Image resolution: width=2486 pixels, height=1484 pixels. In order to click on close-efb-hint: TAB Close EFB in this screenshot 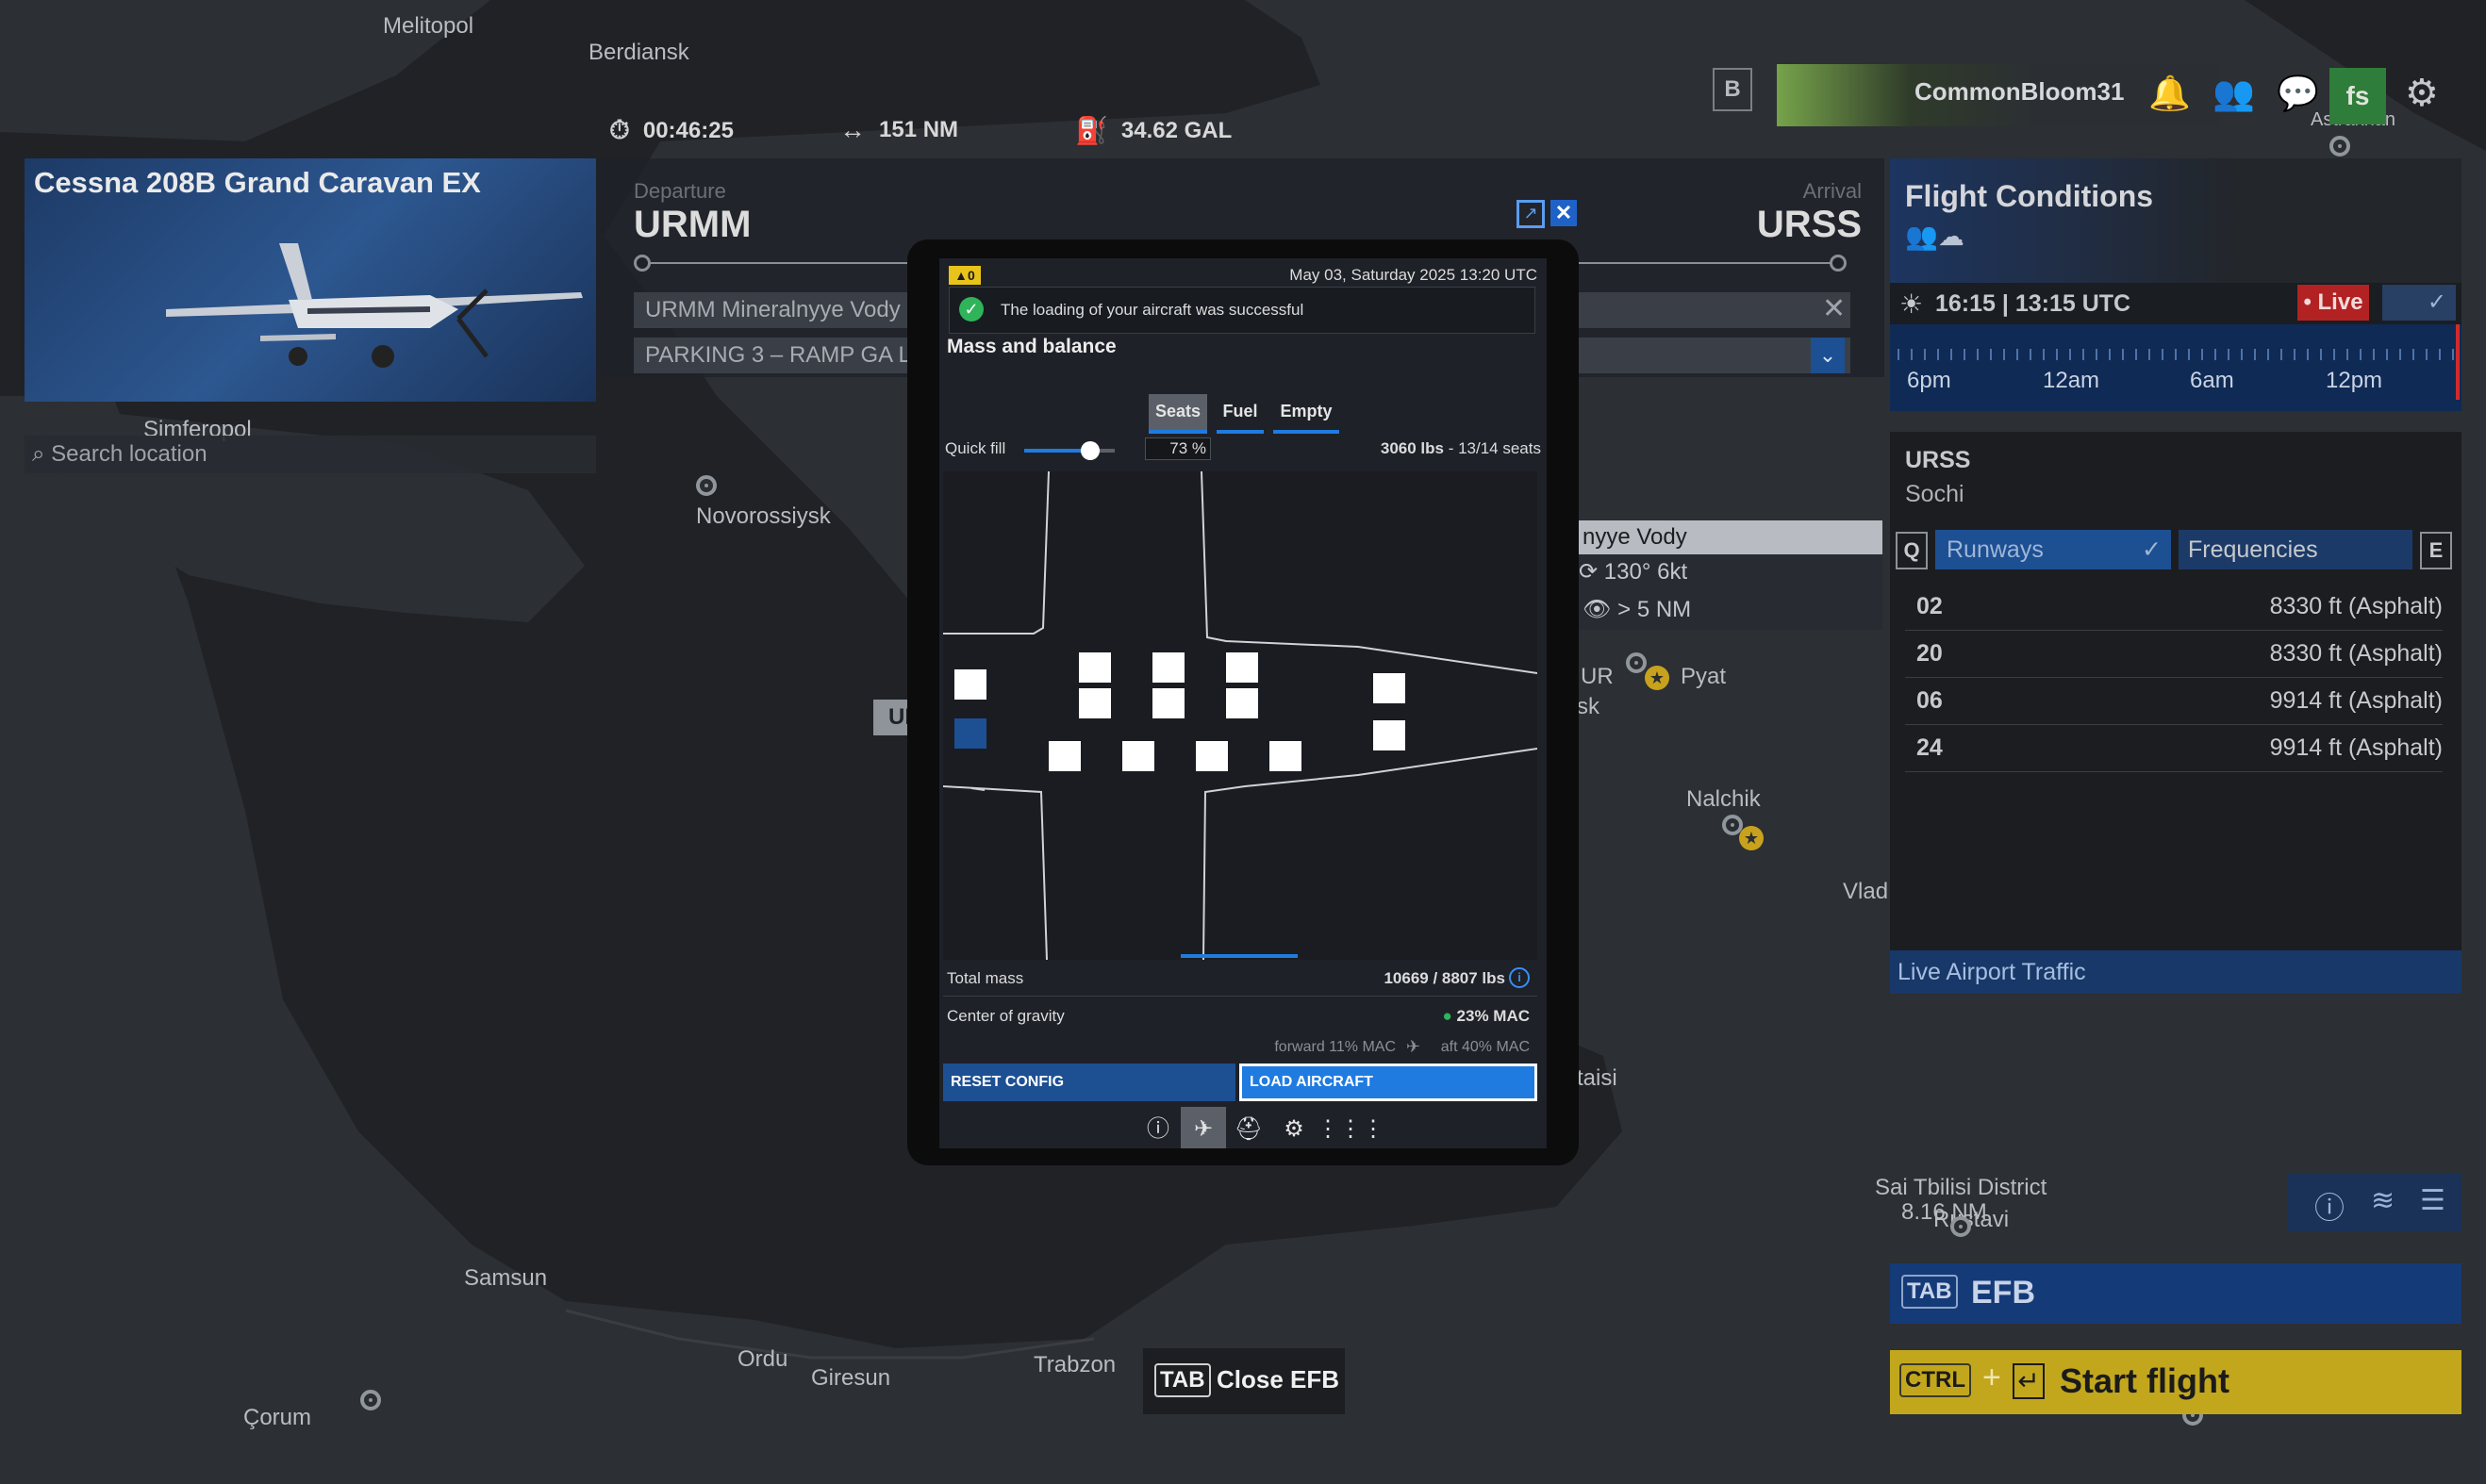, I will do `click(1244, 1381)`.